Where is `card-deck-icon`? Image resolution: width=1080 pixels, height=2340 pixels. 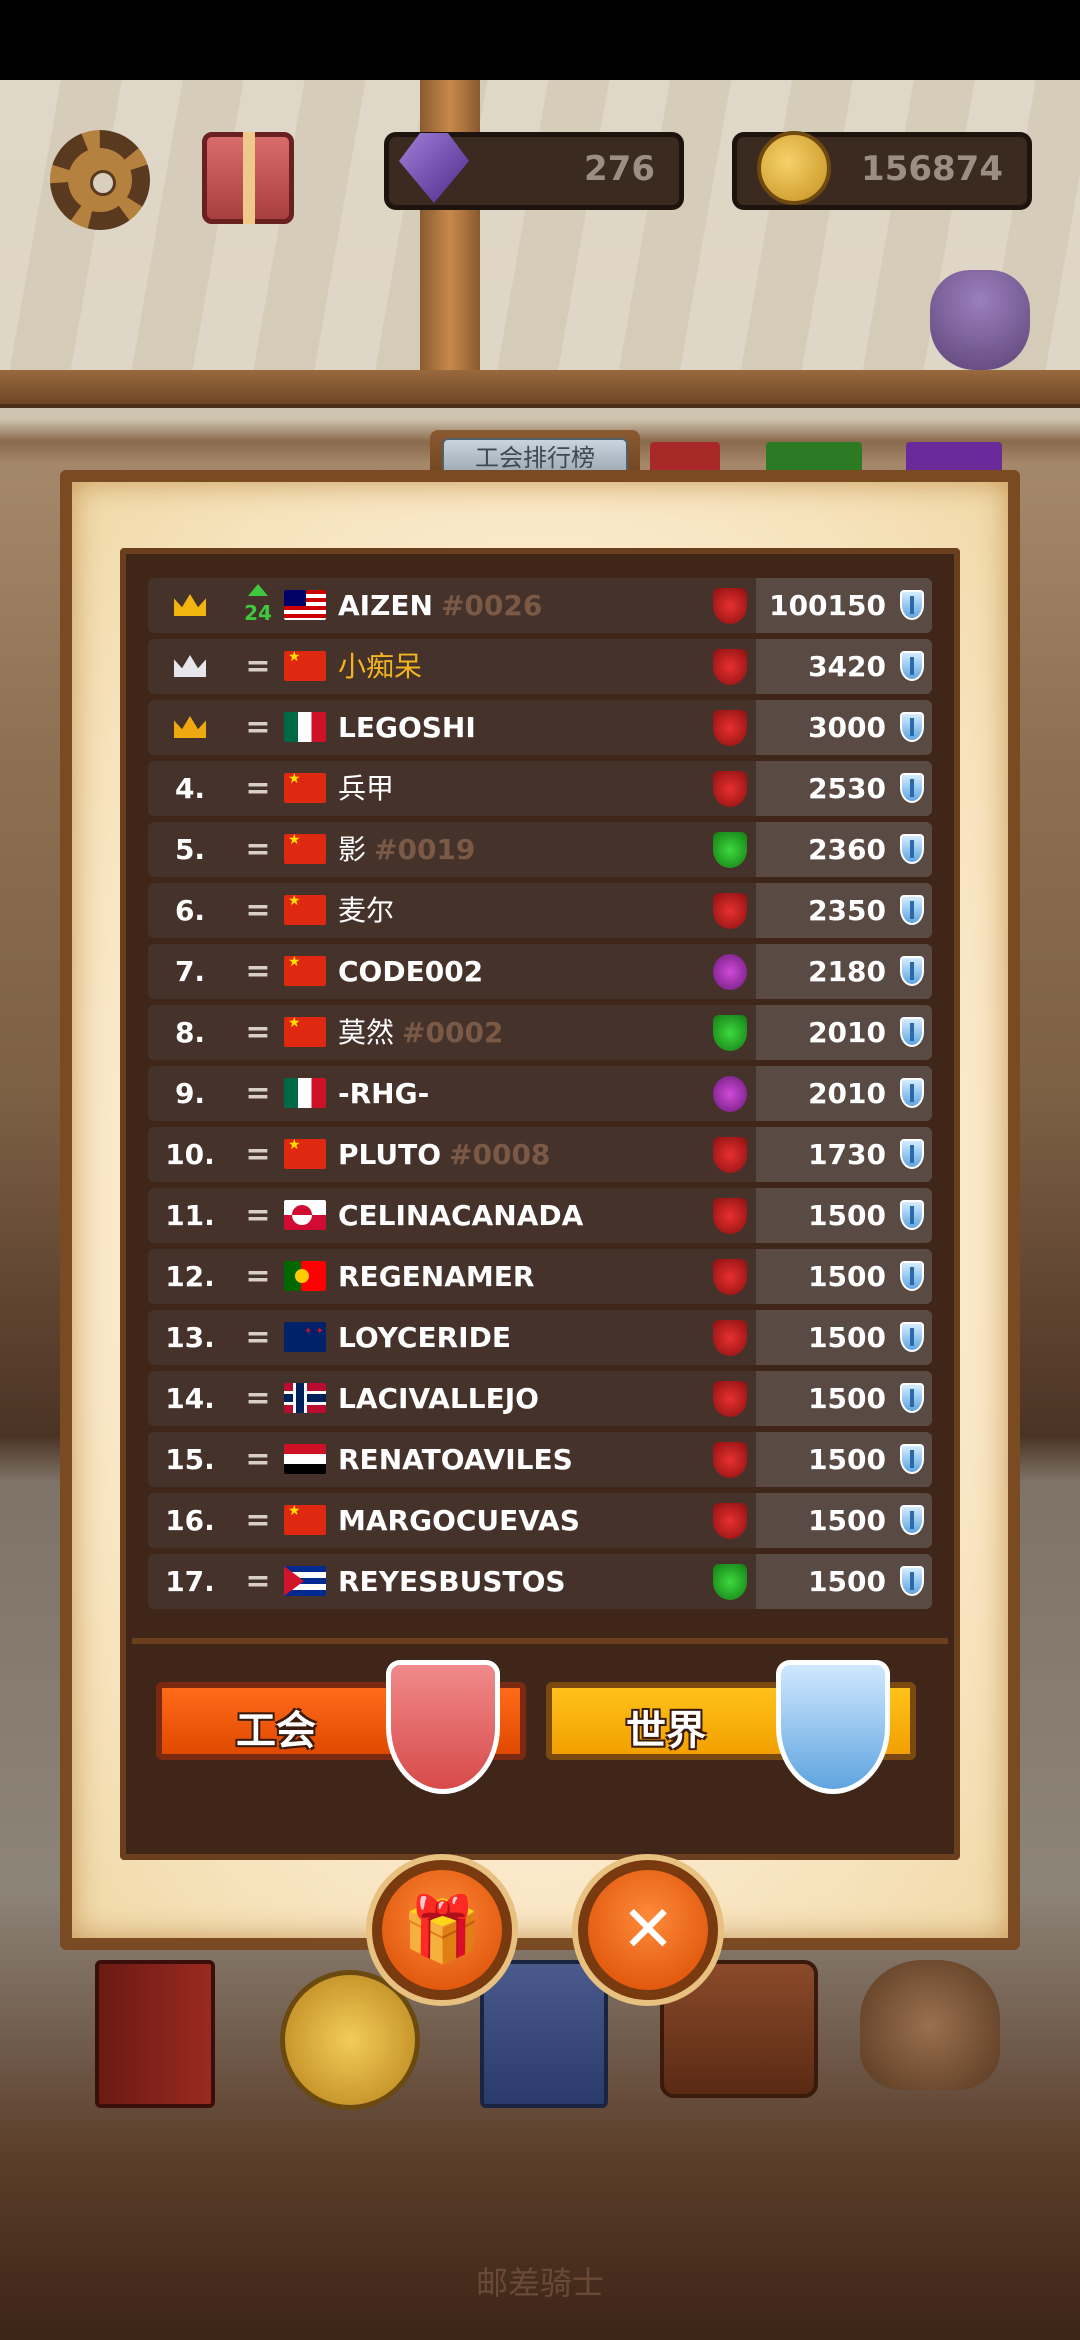
card-deck-icon is located at coordinates (544, 2034).